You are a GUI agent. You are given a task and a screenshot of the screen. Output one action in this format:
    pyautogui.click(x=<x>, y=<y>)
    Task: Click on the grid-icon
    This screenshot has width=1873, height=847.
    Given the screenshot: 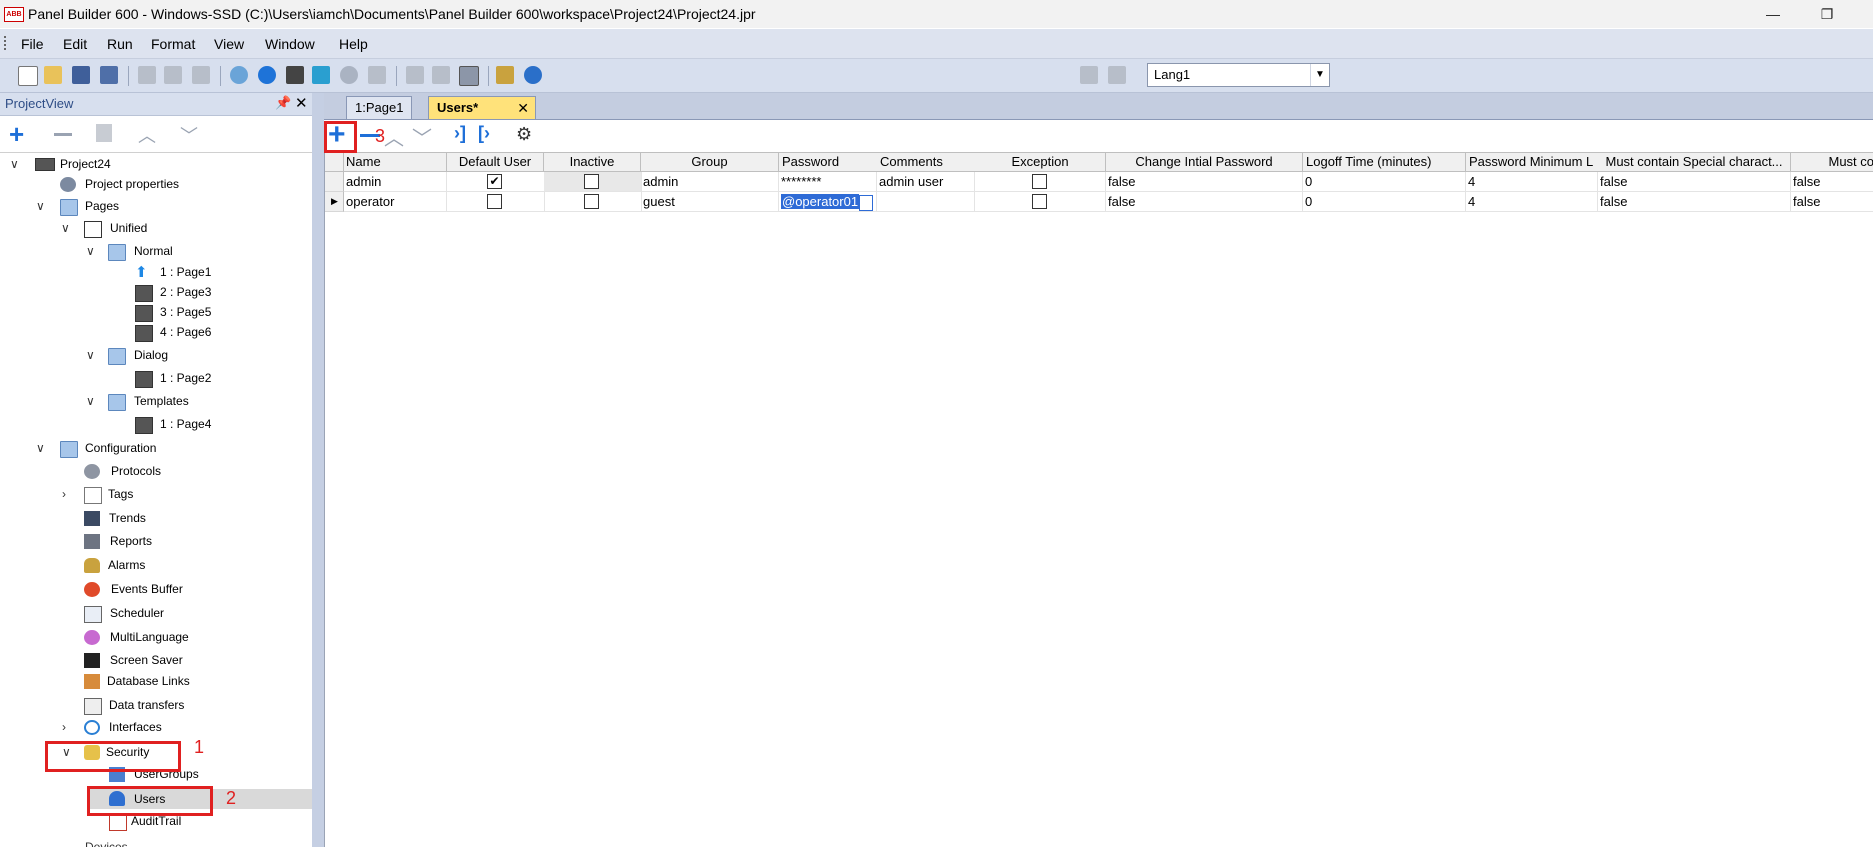 What is the action you would take?
    pyautogui.click(x=415, y=75)
    